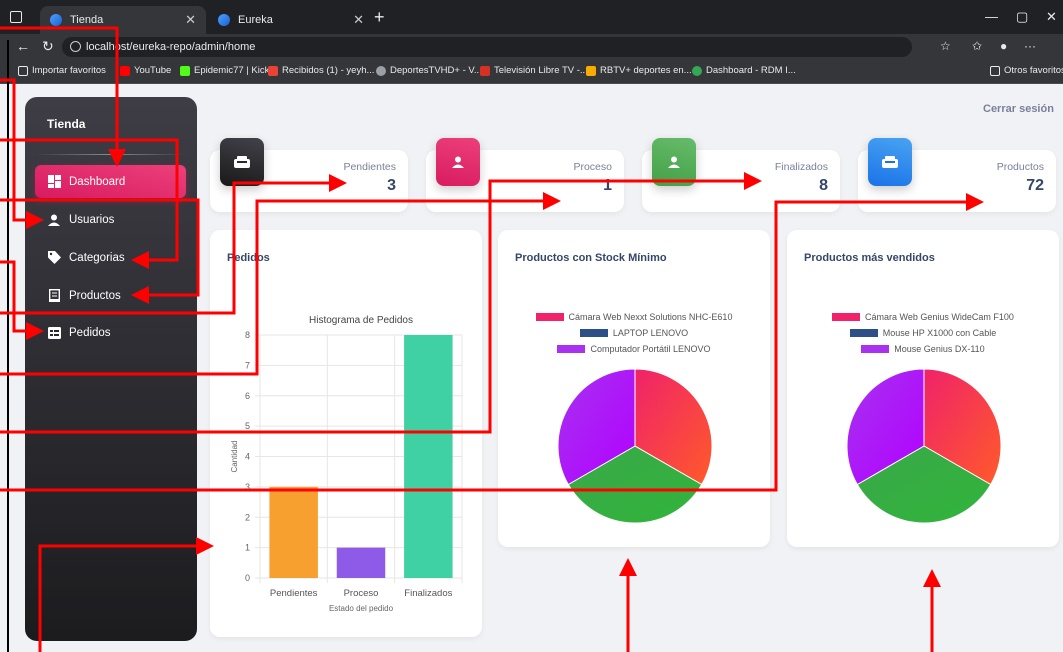  What do you see at coordinates (123, 20) in the screenshot?
I see `tab-tienda: Tienda ✕` at bounding box center [123, 20].